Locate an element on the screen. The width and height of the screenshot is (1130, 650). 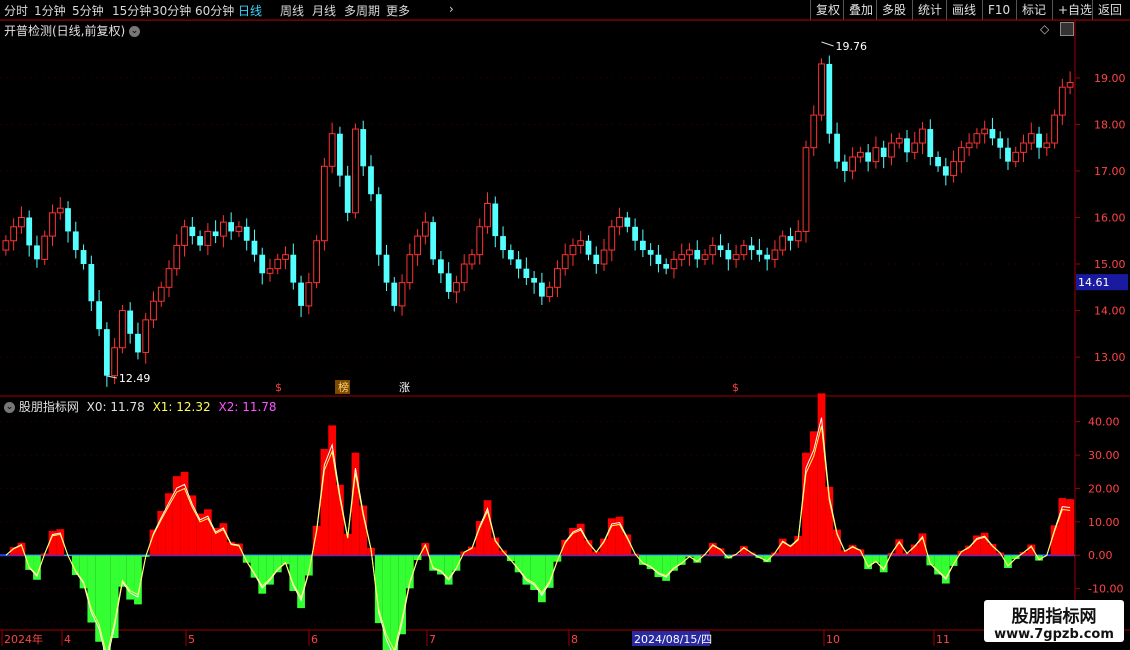
date-axis-label: 4 is located at coordinates (67, 639).